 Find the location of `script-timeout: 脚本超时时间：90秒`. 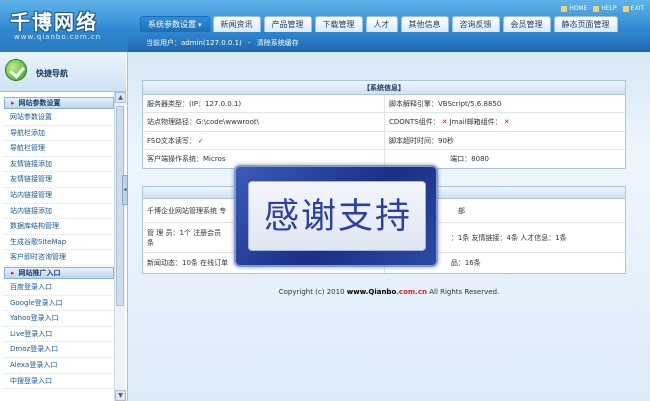

script-timeout: 脚本超时时间：90秒 is located at coordinates (504, 140).